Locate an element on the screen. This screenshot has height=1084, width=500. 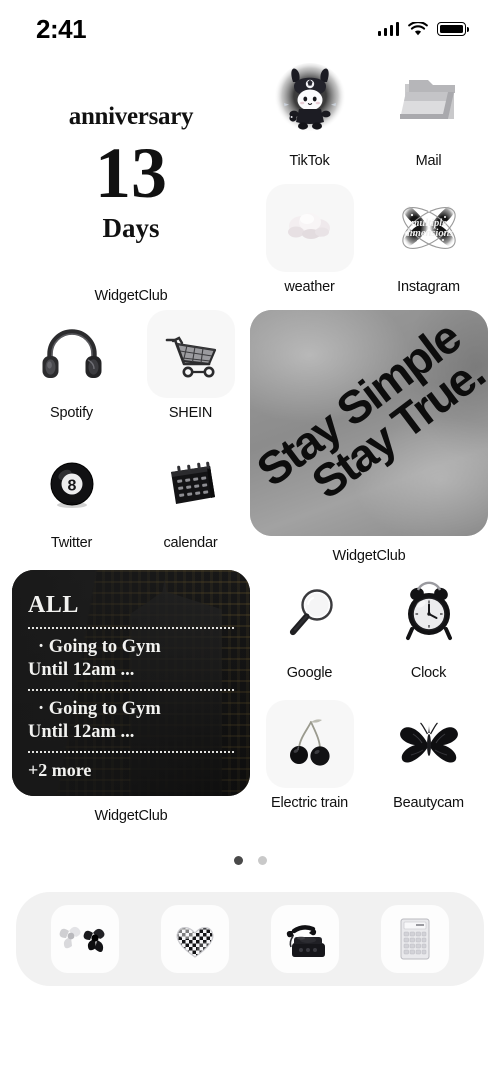
app-icon-calendar: calendar is located at coordinates (190, 502).